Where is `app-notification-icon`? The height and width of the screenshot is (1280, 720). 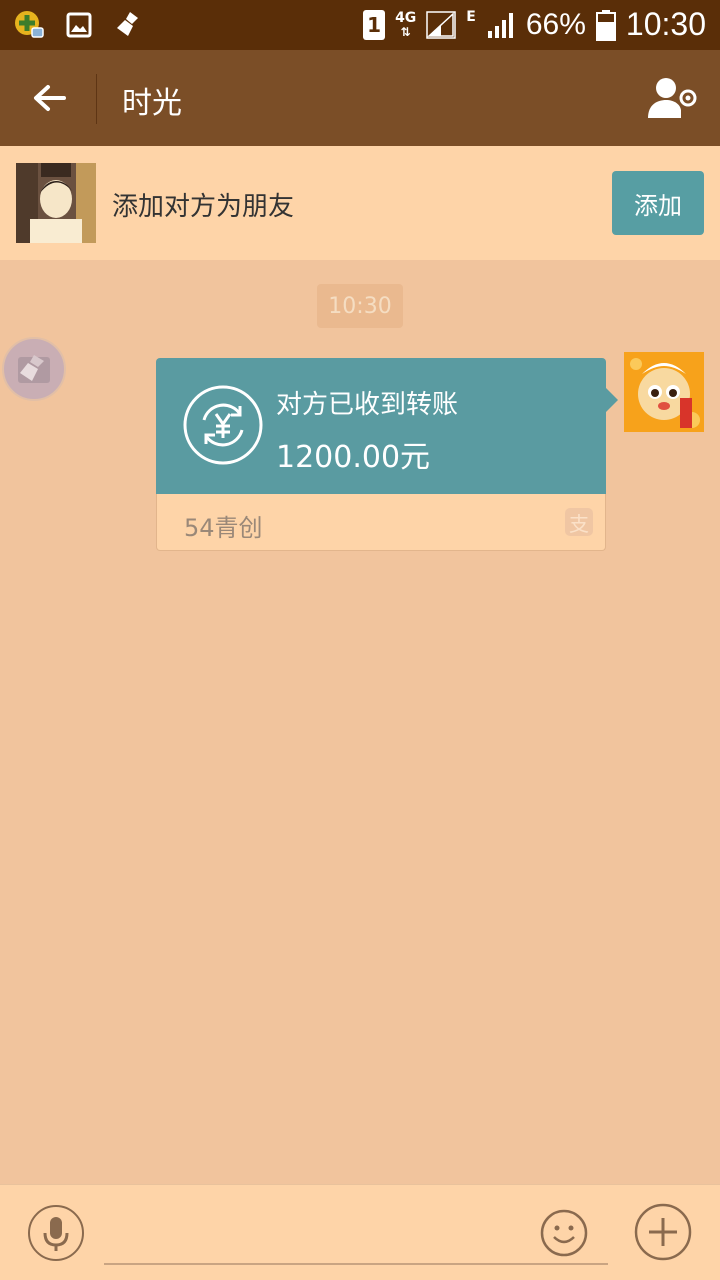
app-notification-icon is located at coordinates (29, 24).